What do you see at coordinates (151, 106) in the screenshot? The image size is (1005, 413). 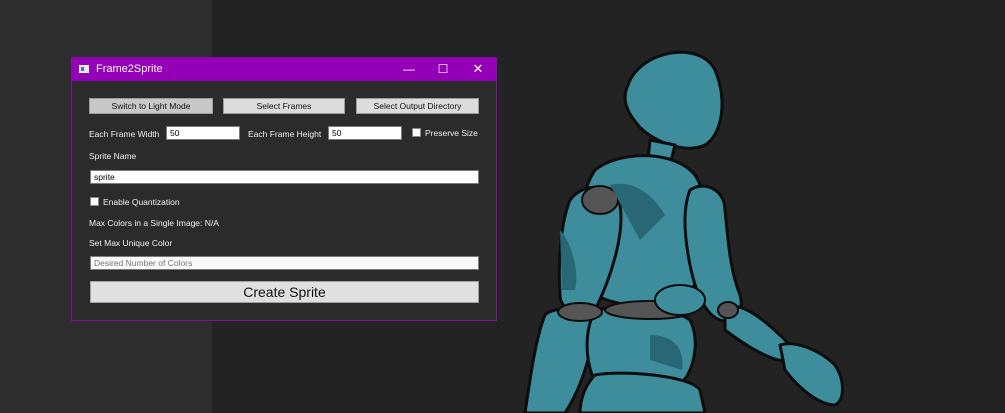 I see `switch-theme-button: Switch to Light Mode` at bounding box center [151, 106].